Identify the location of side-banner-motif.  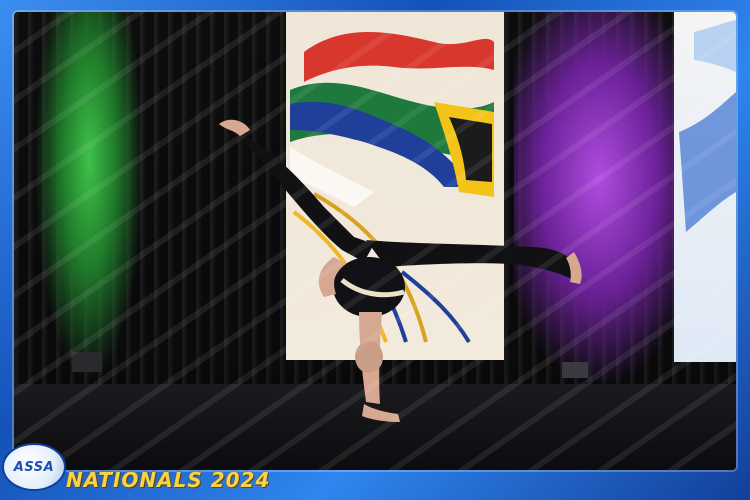
(707, 126).